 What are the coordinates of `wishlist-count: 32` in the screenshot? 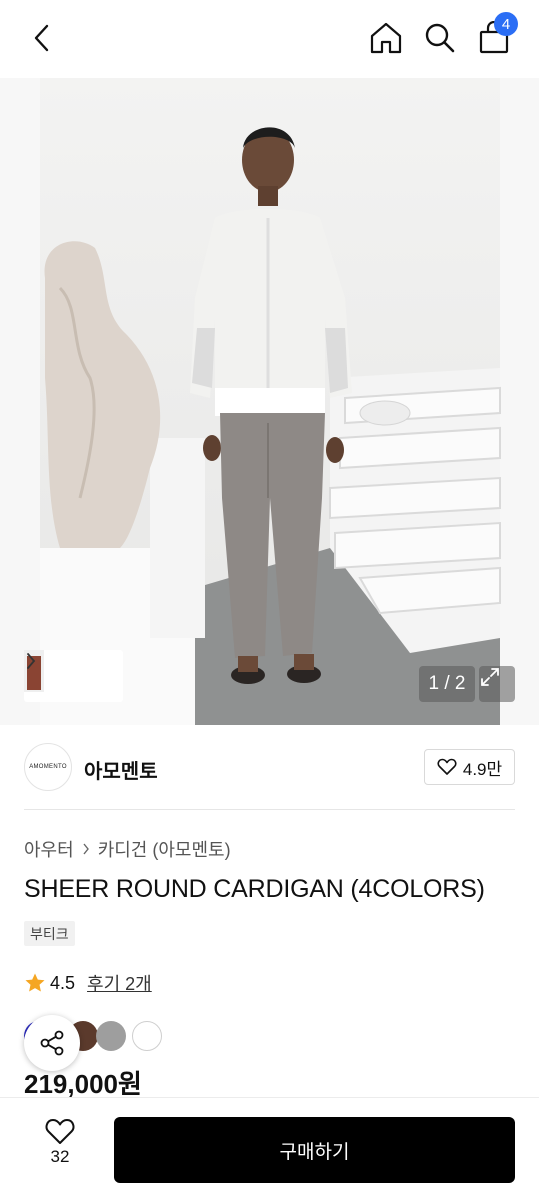 It's located at (60, 1156).